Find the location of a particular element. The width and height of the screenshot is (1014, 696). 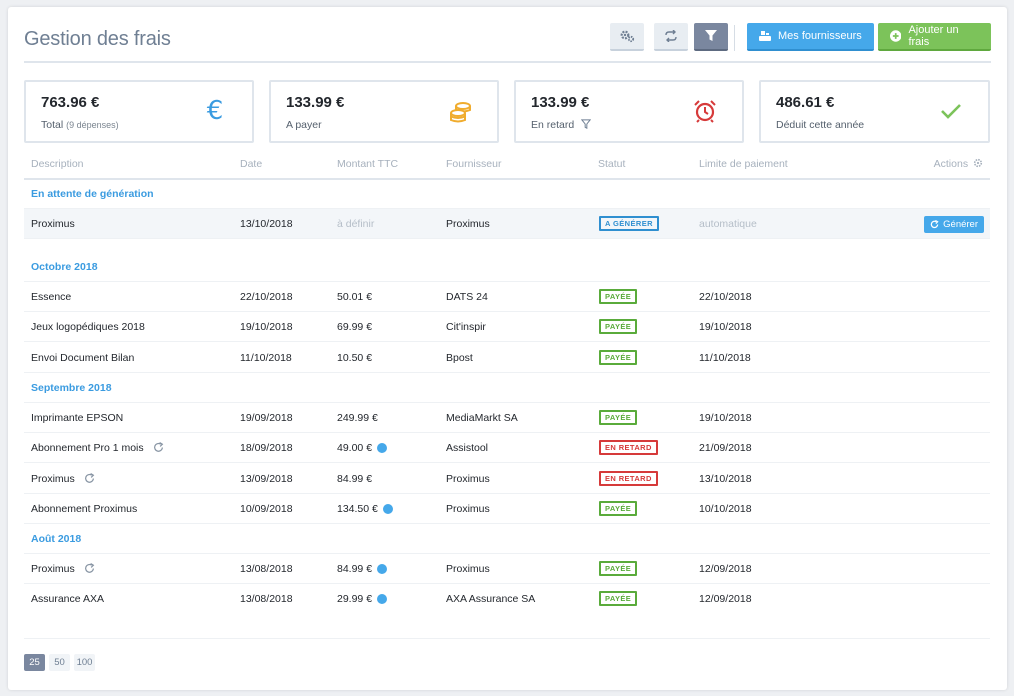

row-supplier: Bpost is located at coordinates (459, 358).